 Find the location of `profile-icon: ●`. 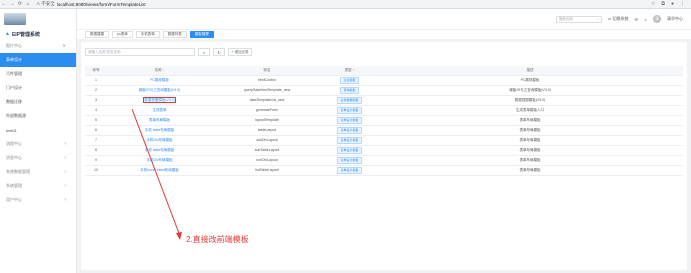

profile-icon: ● is located at coordinates (672, 4).